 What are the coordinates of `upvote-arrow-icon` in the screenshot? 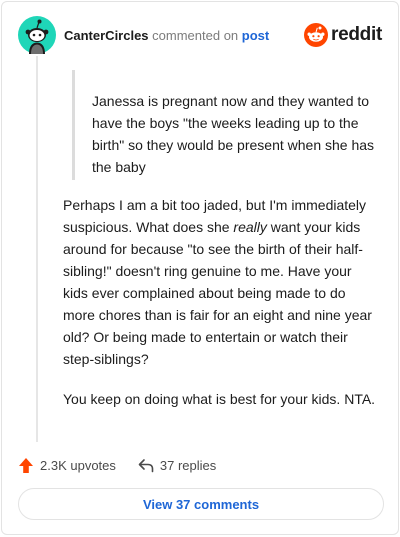 It's located at (26, 465).